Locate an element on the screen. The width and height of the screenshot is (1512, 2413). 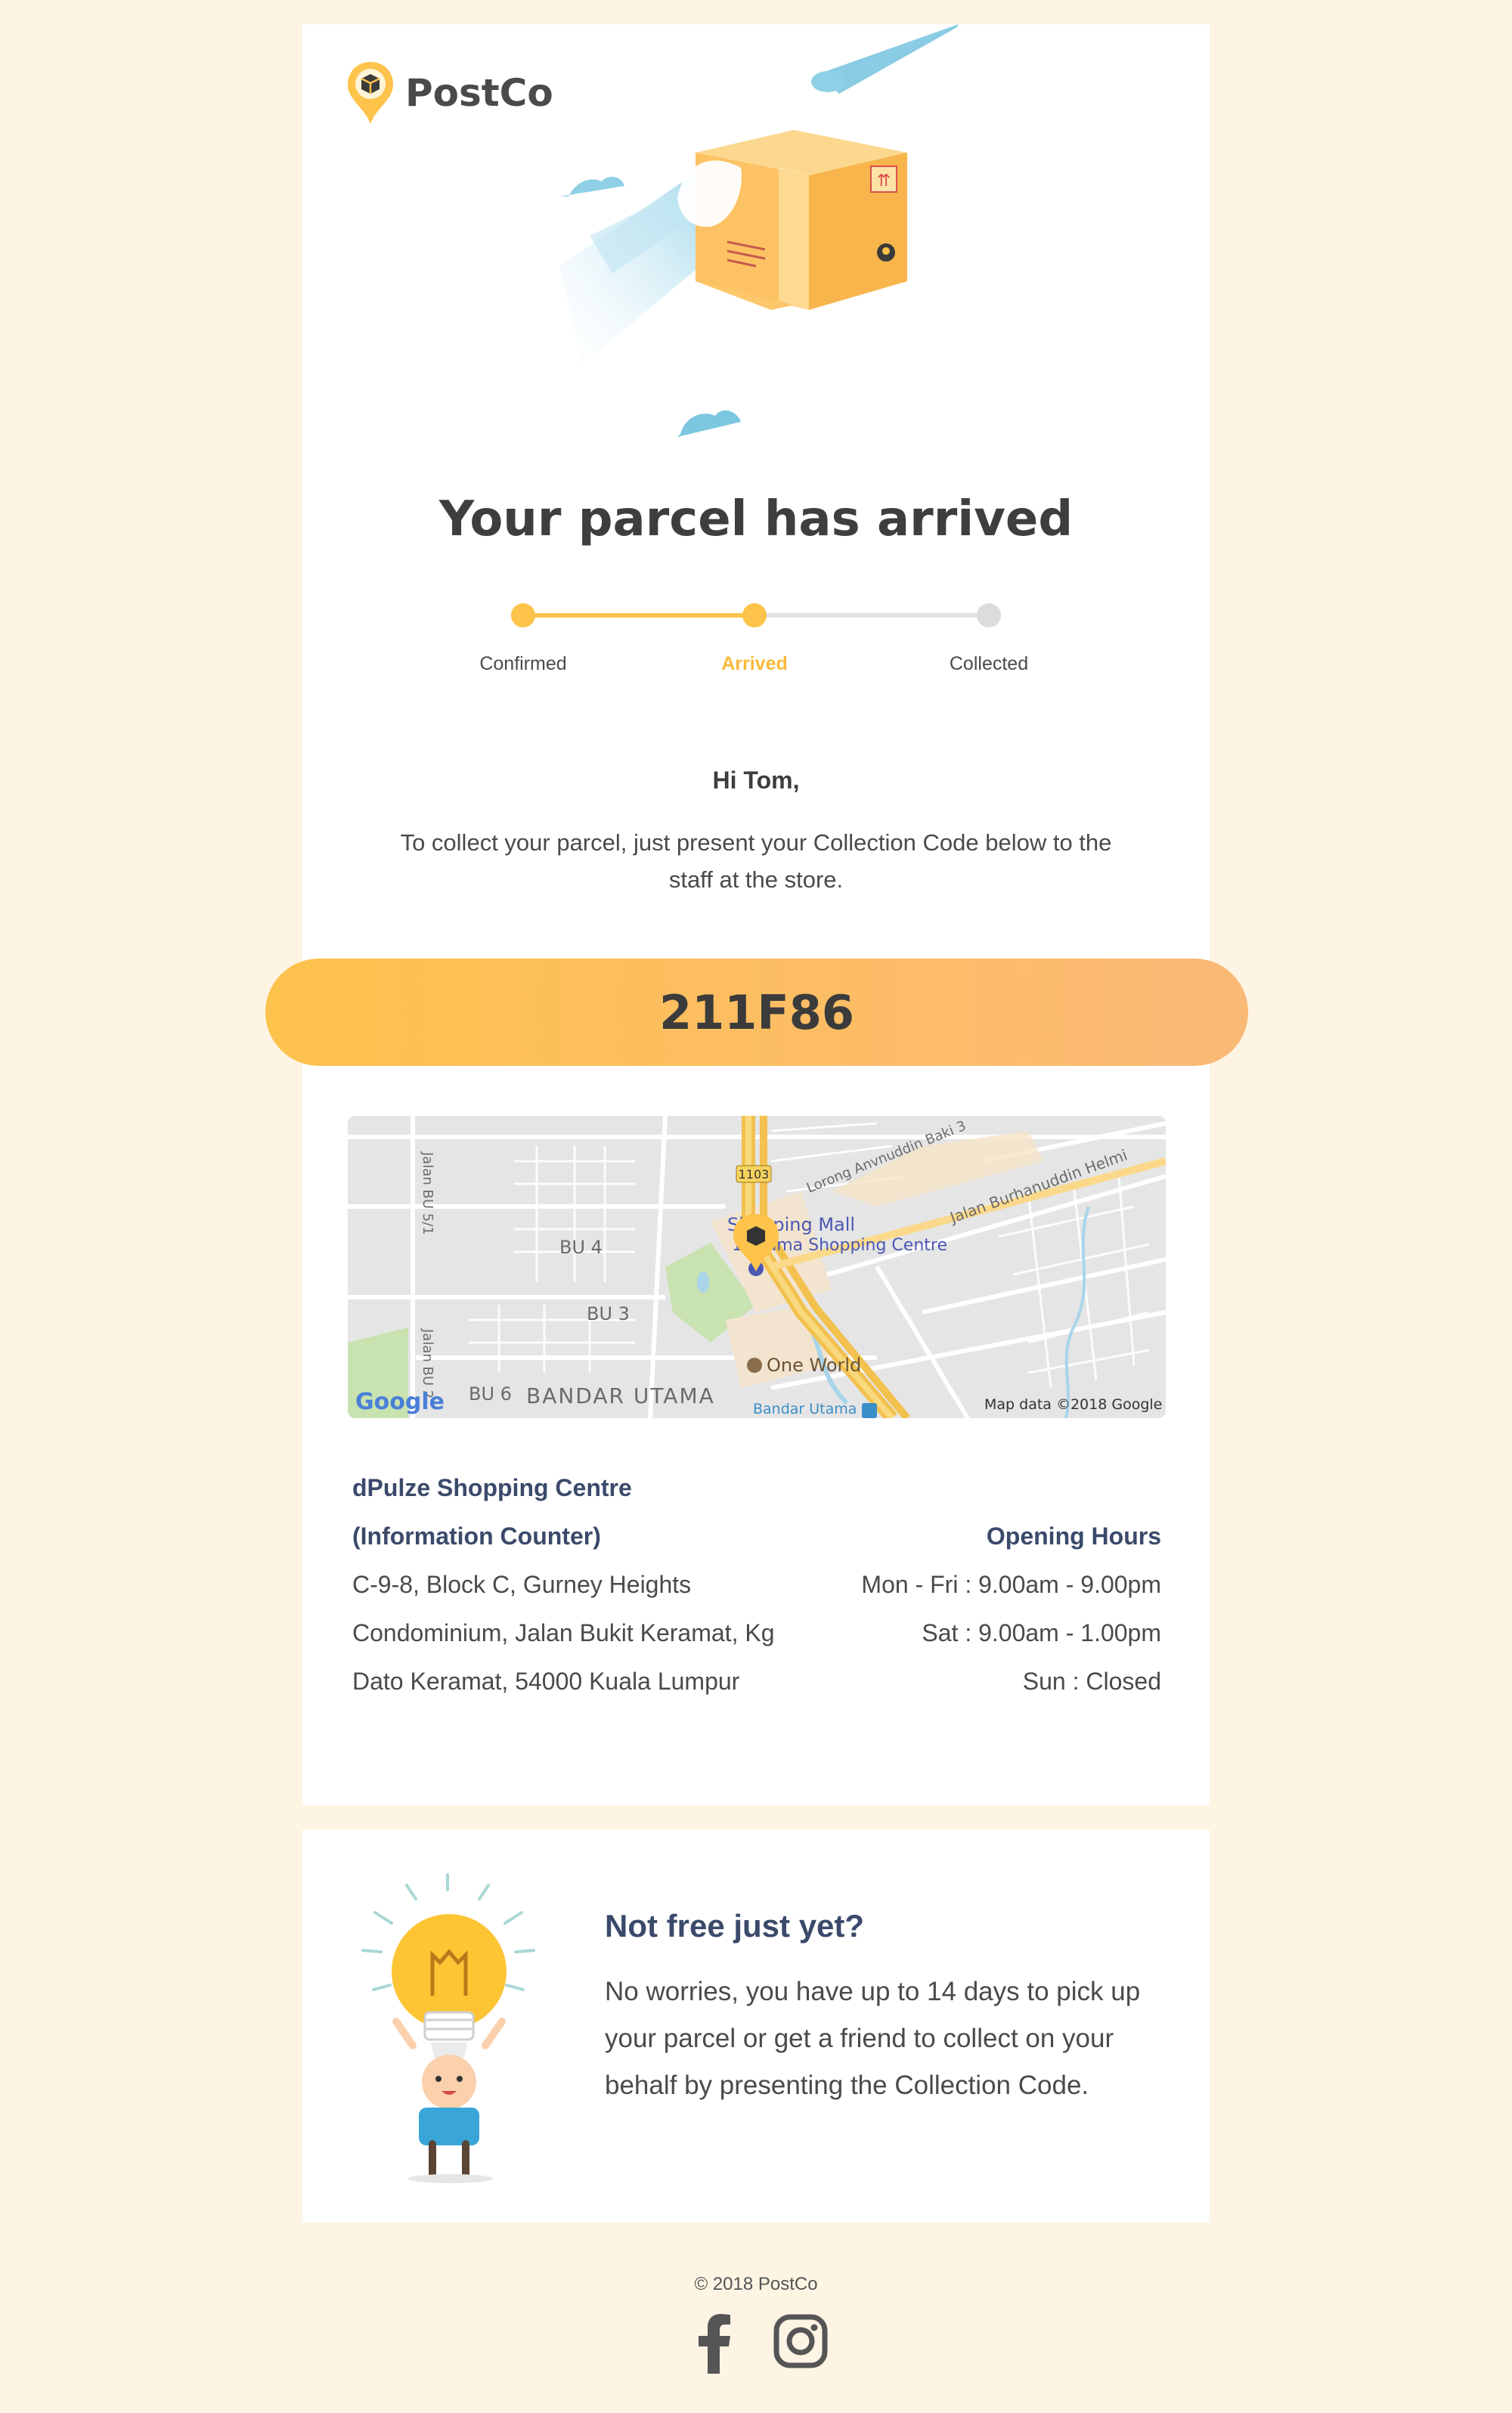
map-label-bu3: BU 3 is located at coordinates (608, 1313).